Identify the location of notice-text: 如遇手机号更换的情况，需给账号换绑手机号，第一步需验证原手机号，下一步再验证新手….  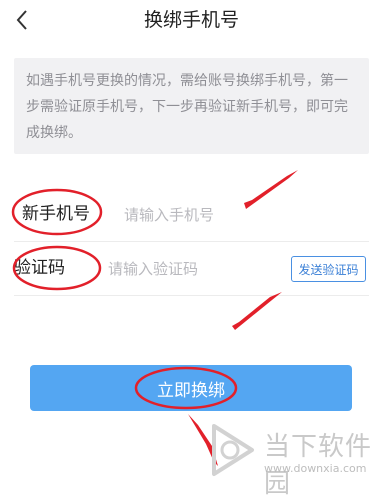
(187, 107).